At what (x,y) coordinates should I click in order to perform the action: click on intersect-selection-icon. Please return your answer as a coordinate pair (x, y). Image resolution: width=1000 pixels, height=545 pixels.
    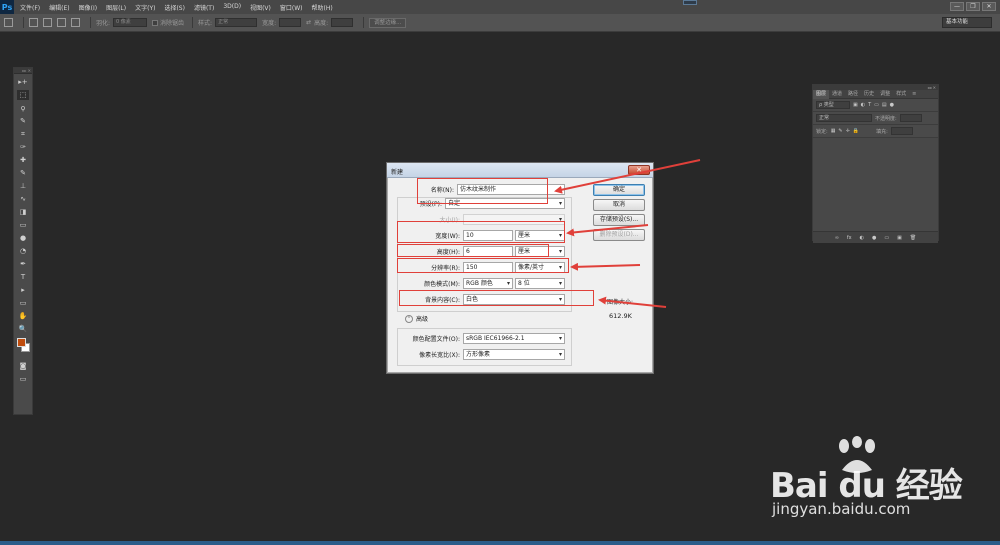
    Looking at the image, I should click on (75, 22).